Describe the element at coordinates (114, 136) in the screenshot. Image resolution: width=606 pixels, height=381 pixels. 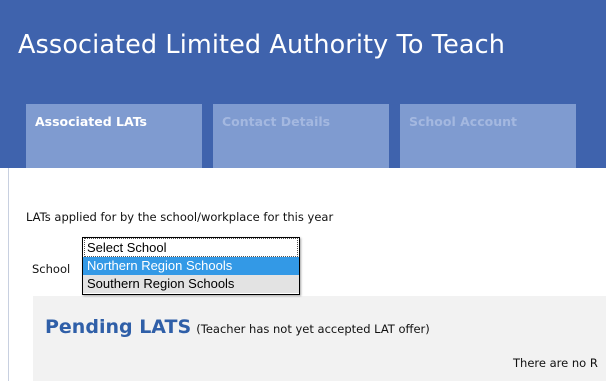
I see `tab-associated-lats: Associated LATs` at that location.